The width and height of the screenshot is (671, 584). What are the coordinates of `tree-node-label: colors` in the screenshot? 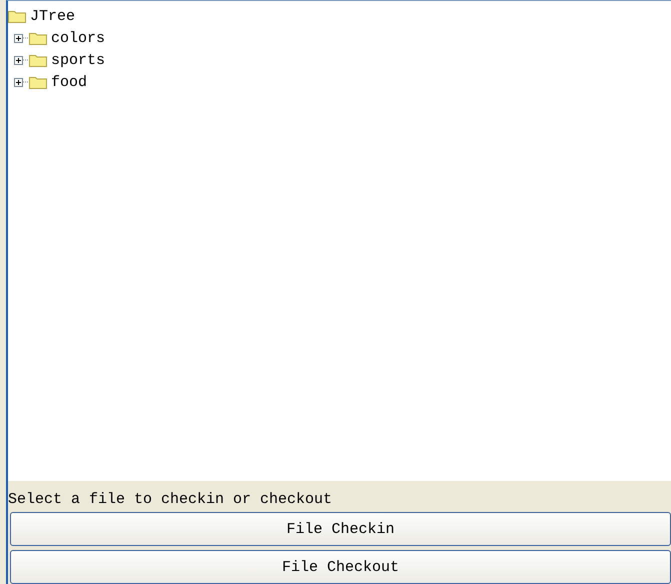 It's located at (78, 38).